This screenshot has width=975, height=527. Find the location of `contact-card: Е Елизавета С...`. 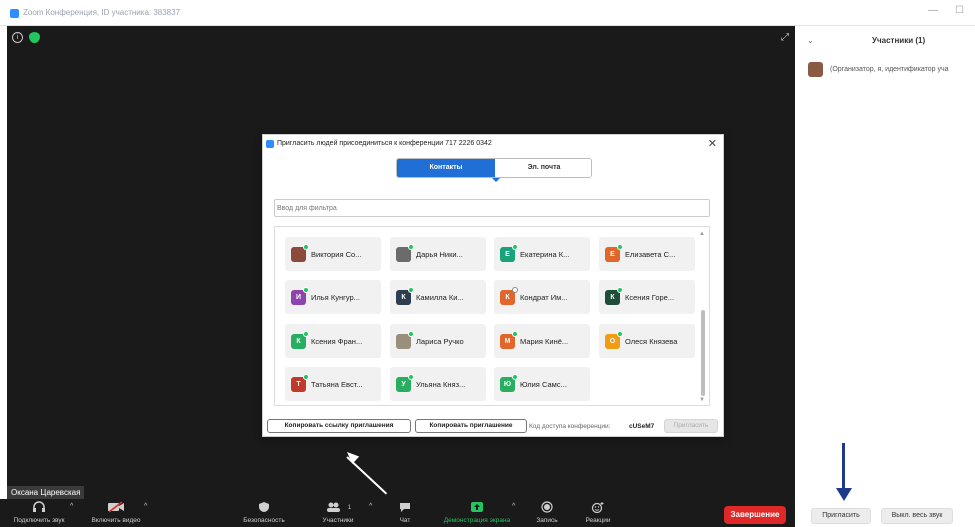

contact-card: Е Елизавета С... is located at coordinates (647, 254).